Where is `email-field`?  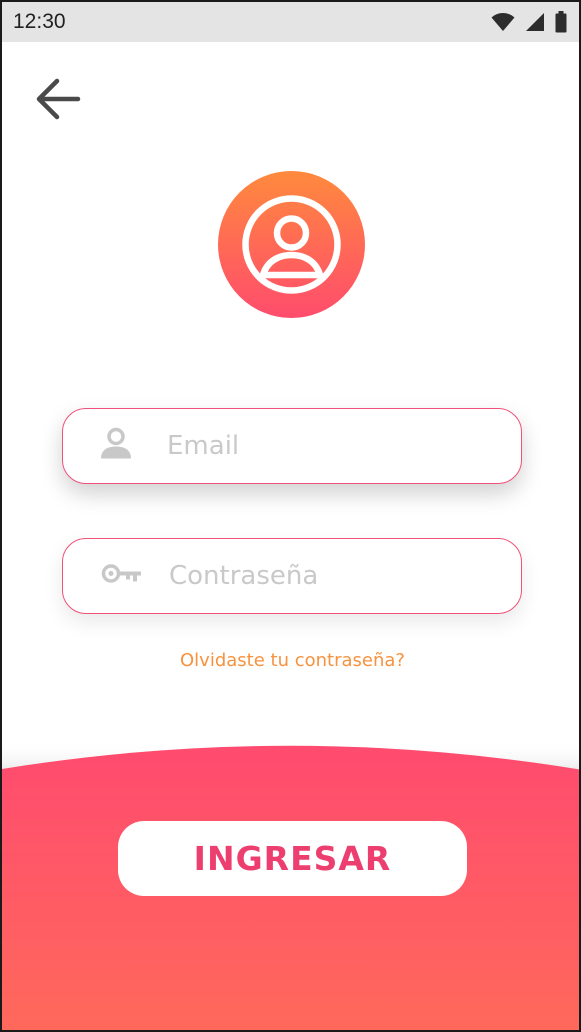
email-field is located at coordinates (292, 446).